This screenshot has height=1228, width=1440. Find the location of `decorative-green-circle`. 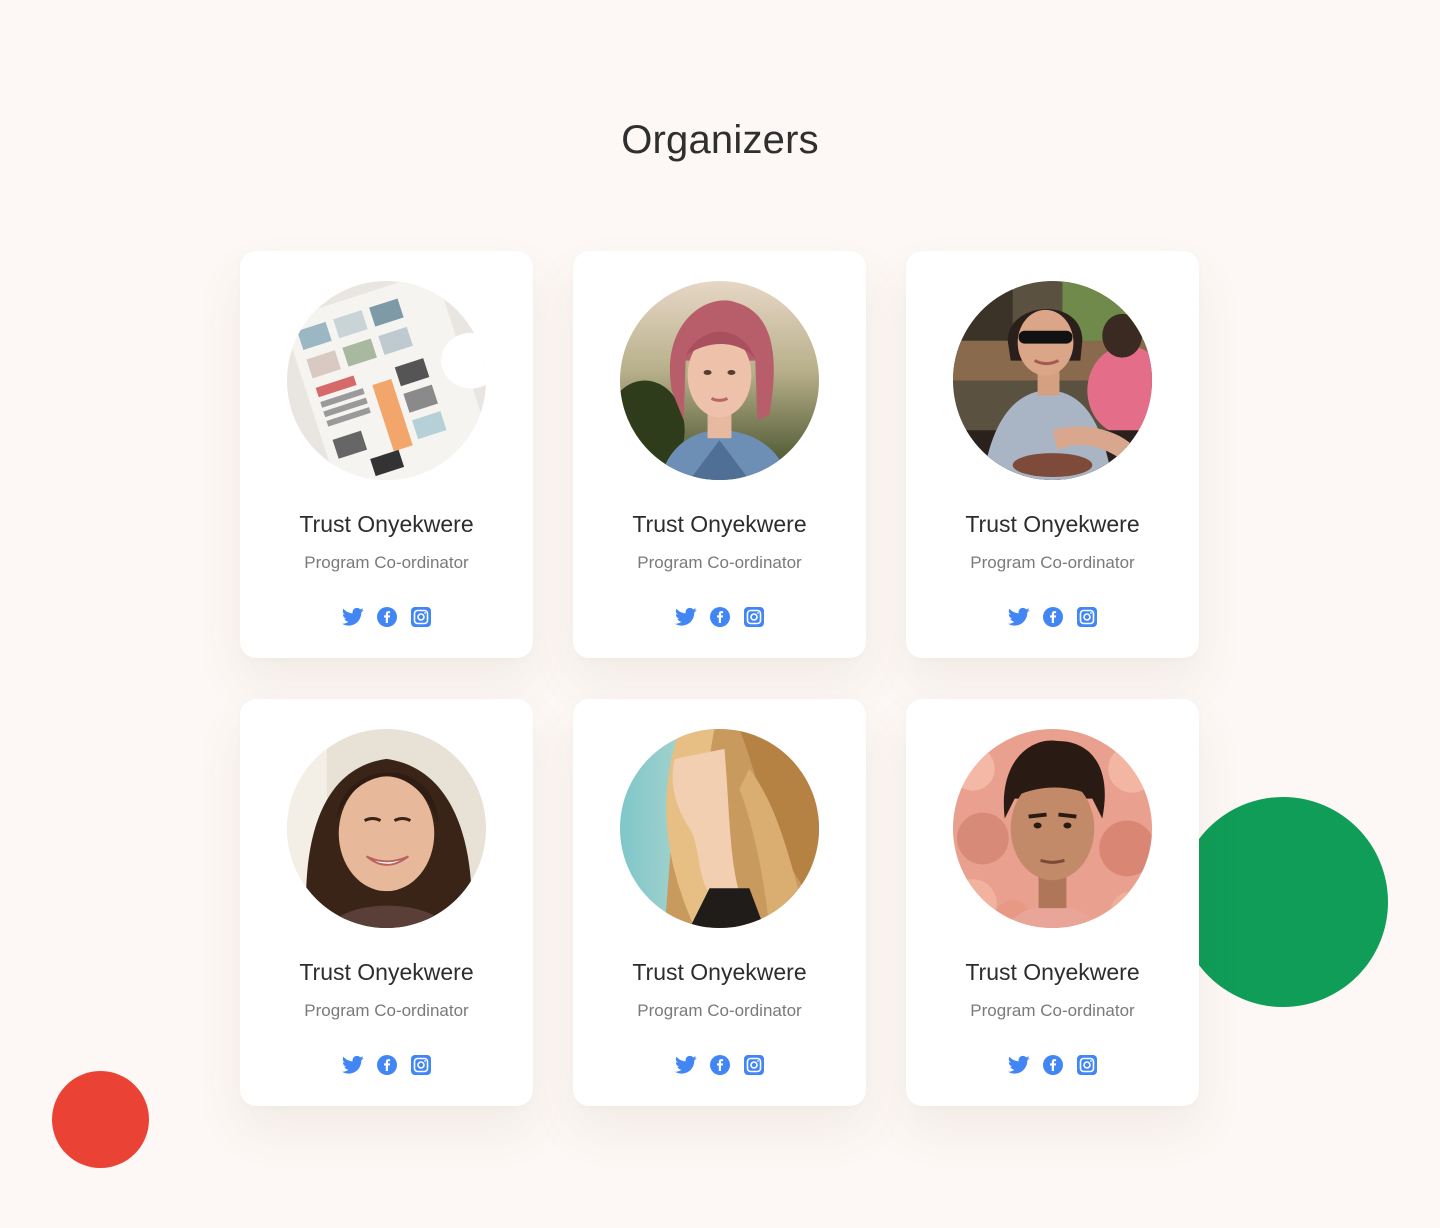

decorative-green-circle is located at coordinates (1283, 902).